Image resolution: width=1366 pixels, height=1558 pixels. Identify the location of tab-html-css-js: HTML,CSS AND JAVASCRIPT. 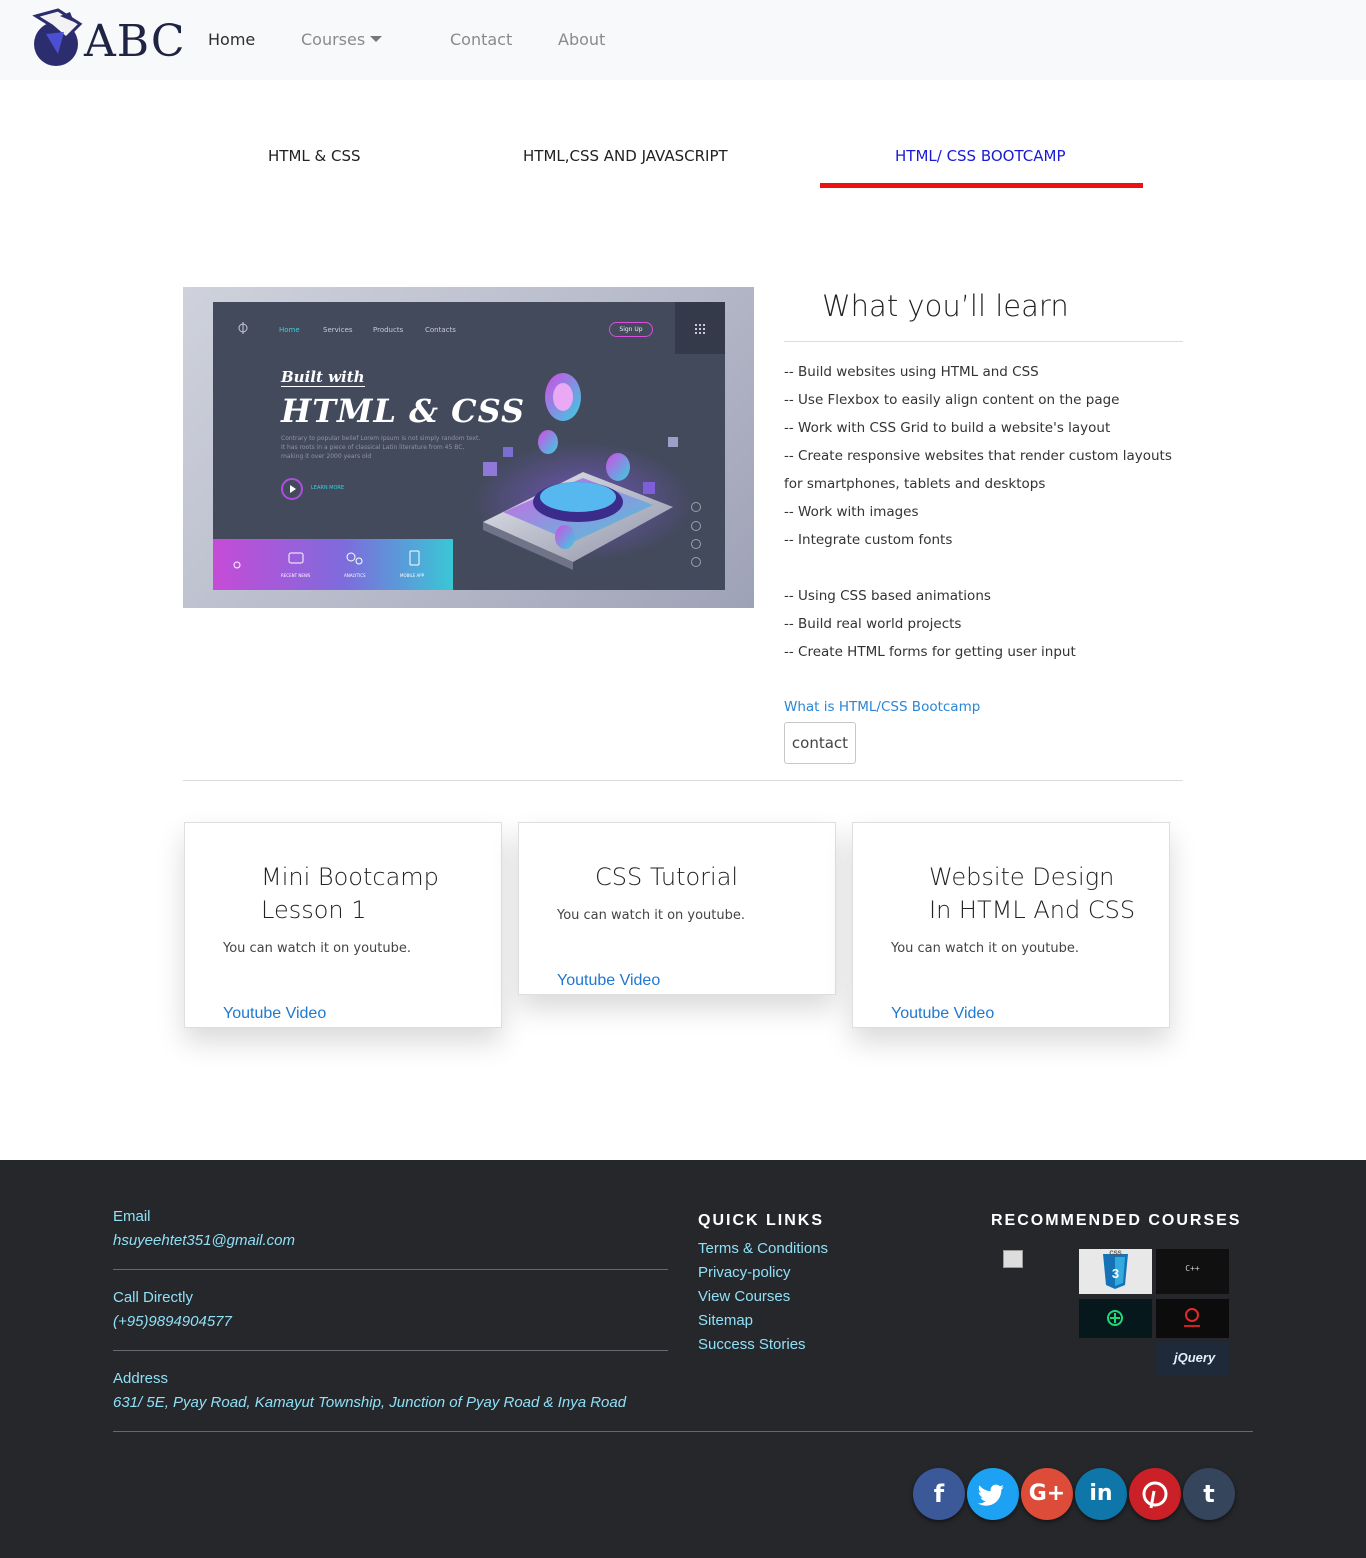
(625, 156).